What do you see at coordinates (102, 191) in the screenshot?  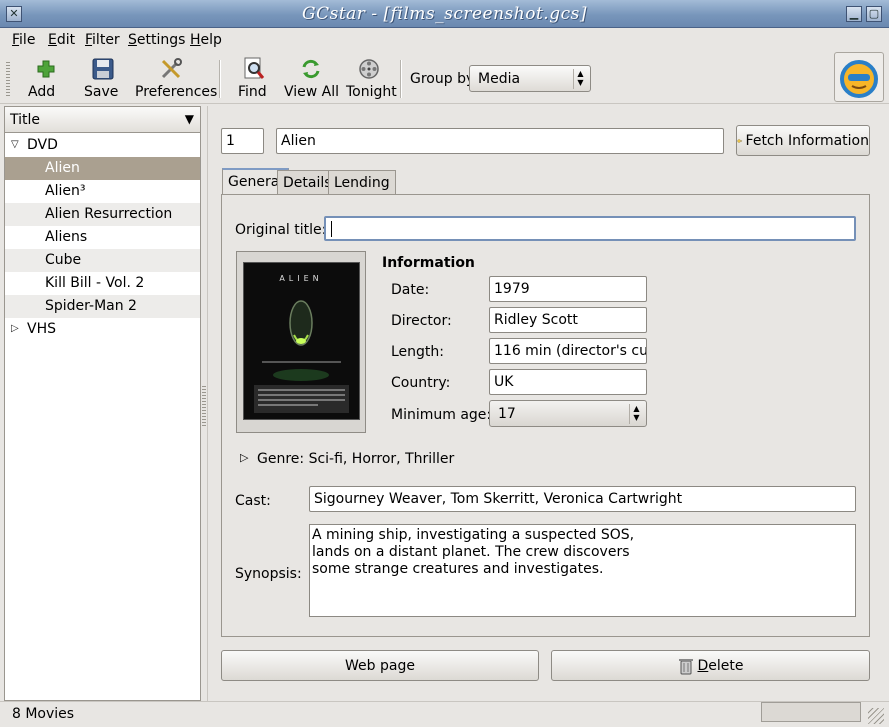 I see `tree-item-alien3: Alien³` at bounding box center [102, 191].